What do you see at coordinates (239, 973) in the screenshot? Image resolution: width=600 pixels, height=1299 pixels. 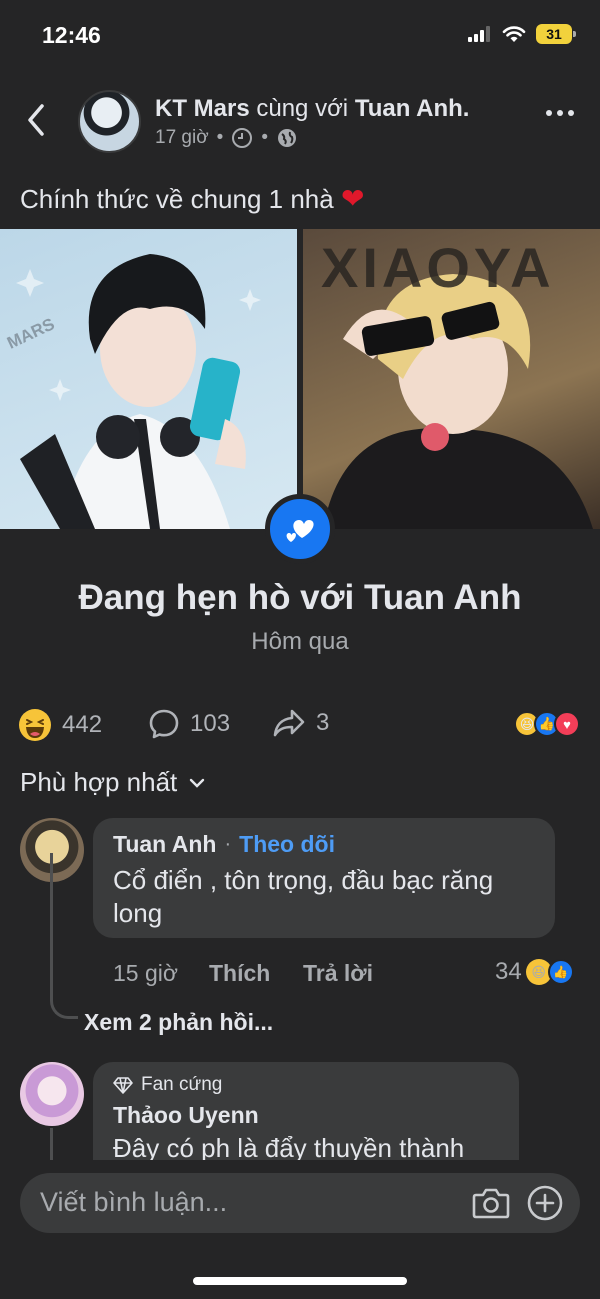 I see `like-button: Thích` at bounding box center [239, 973].